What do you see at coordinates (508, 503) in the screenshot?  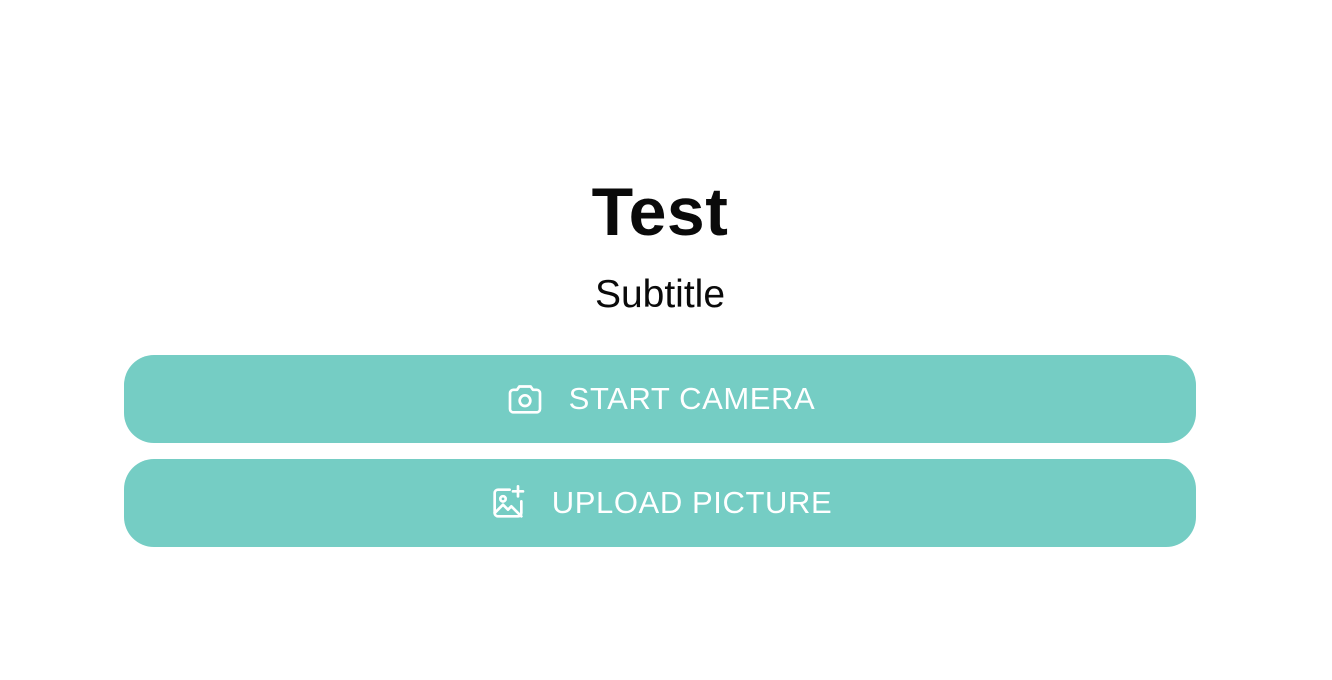 I see `image-plus-icon` at bounding box center [508, 503].